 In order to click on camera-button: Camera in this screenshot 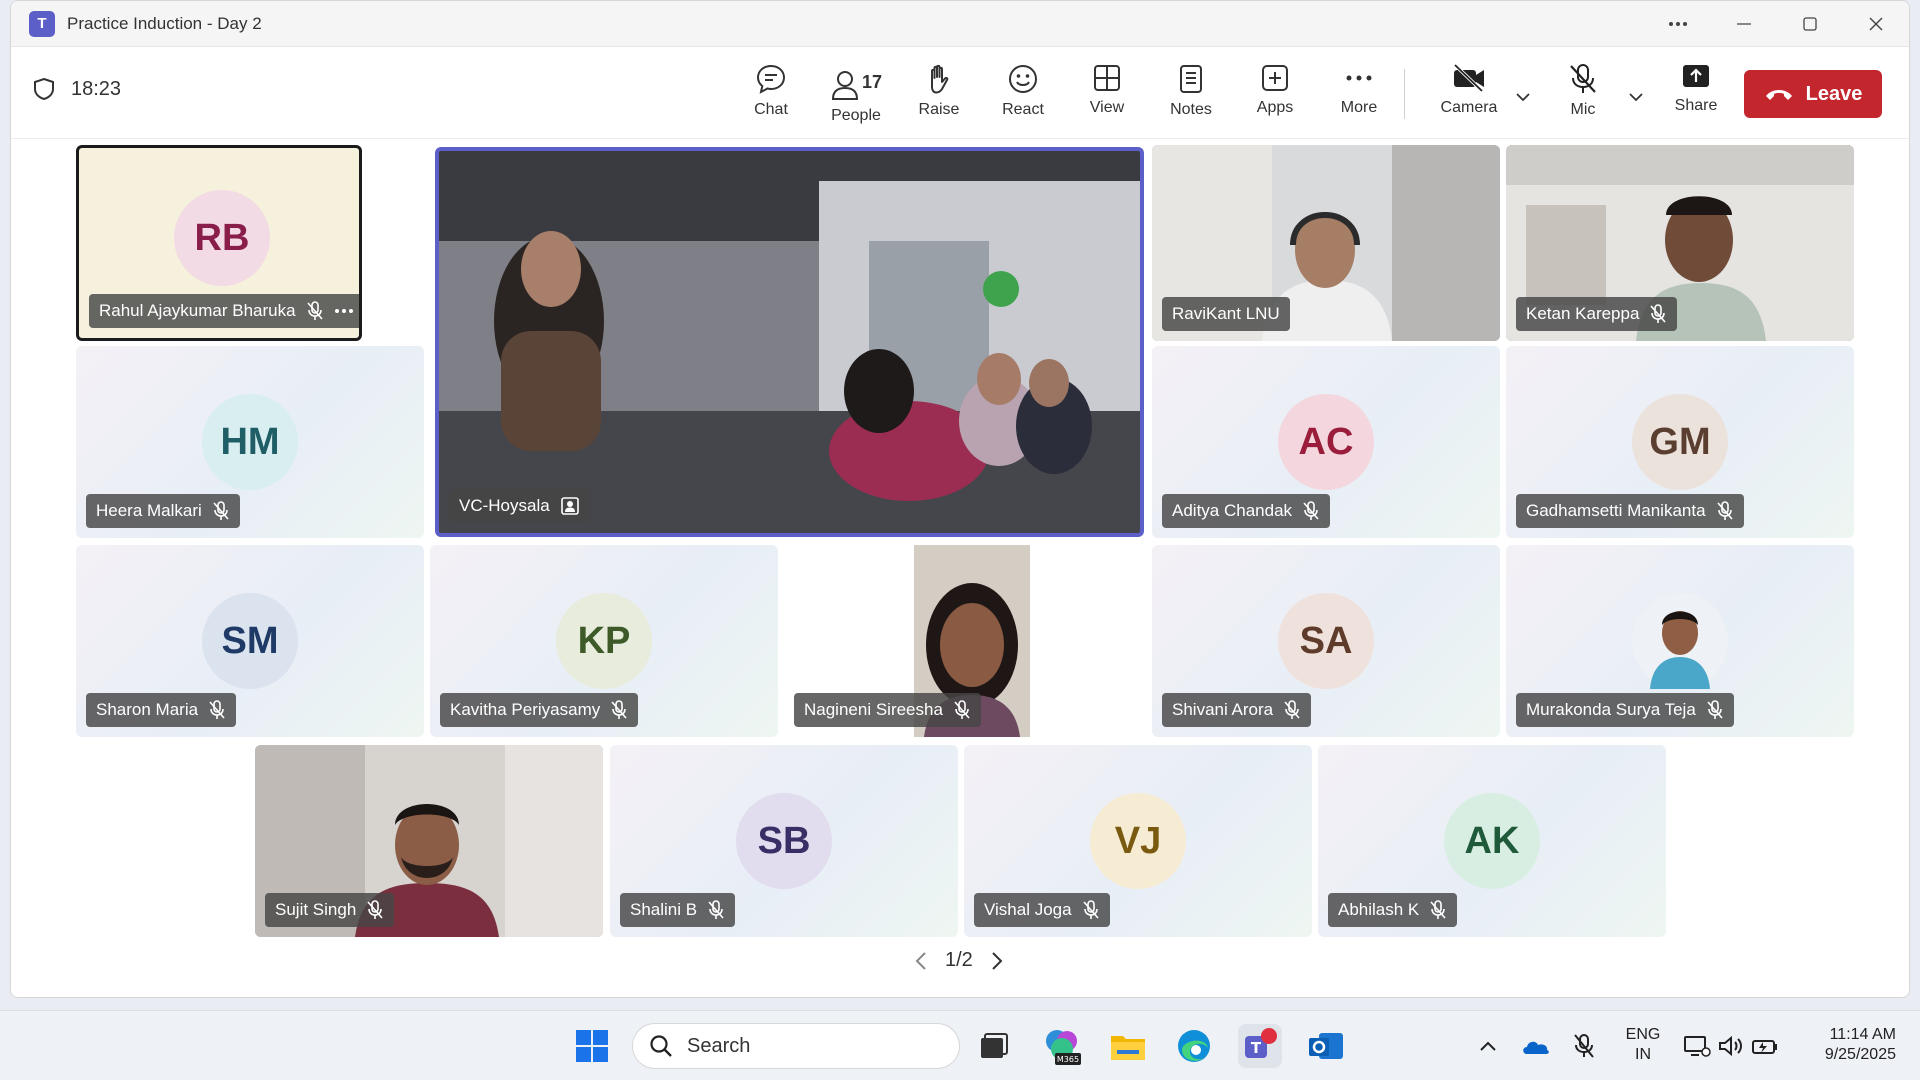, I will do `click(1469, 94)`.